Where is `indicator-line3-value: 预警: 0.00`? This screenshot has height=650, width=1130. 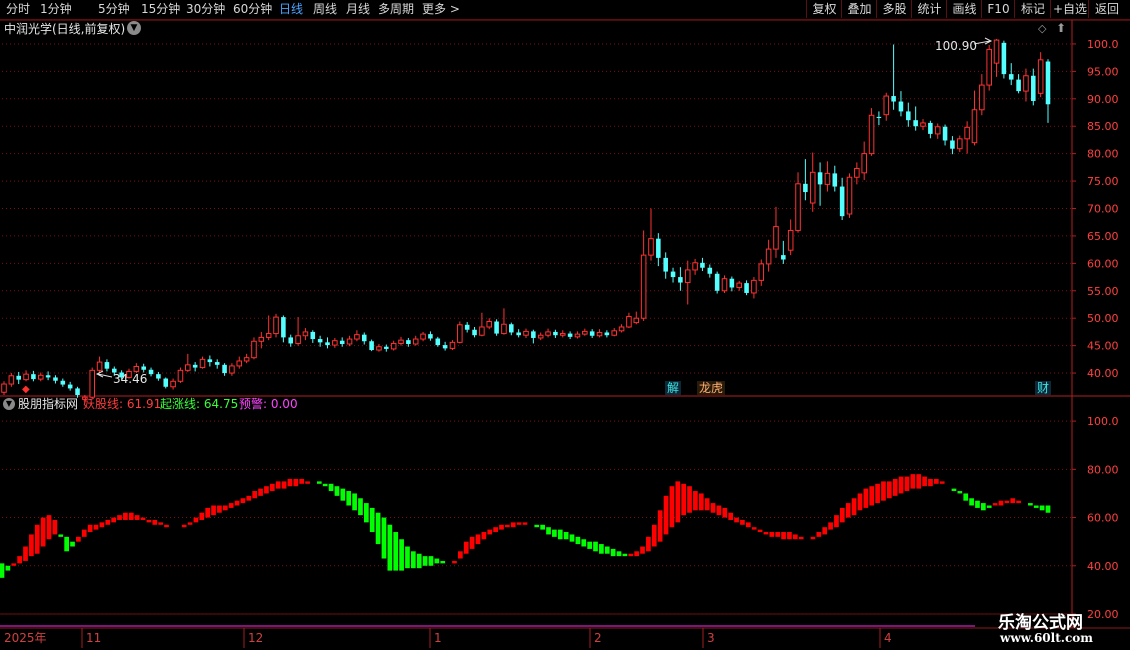 indicator-line3-value: 预警: 0.00 is located at coordinates (268, 404).